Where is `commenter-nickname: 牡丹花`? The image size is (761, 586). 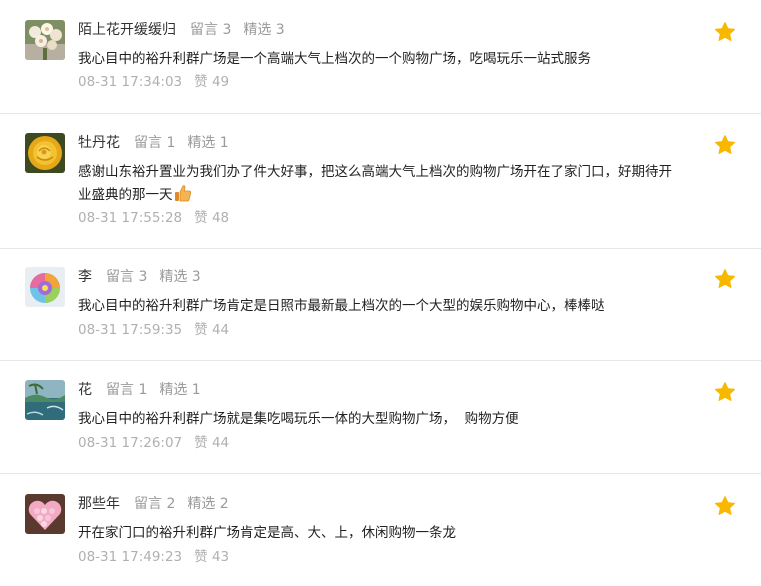
commenter-nickname: 牡丹花 is located at coordinates (99, 143).